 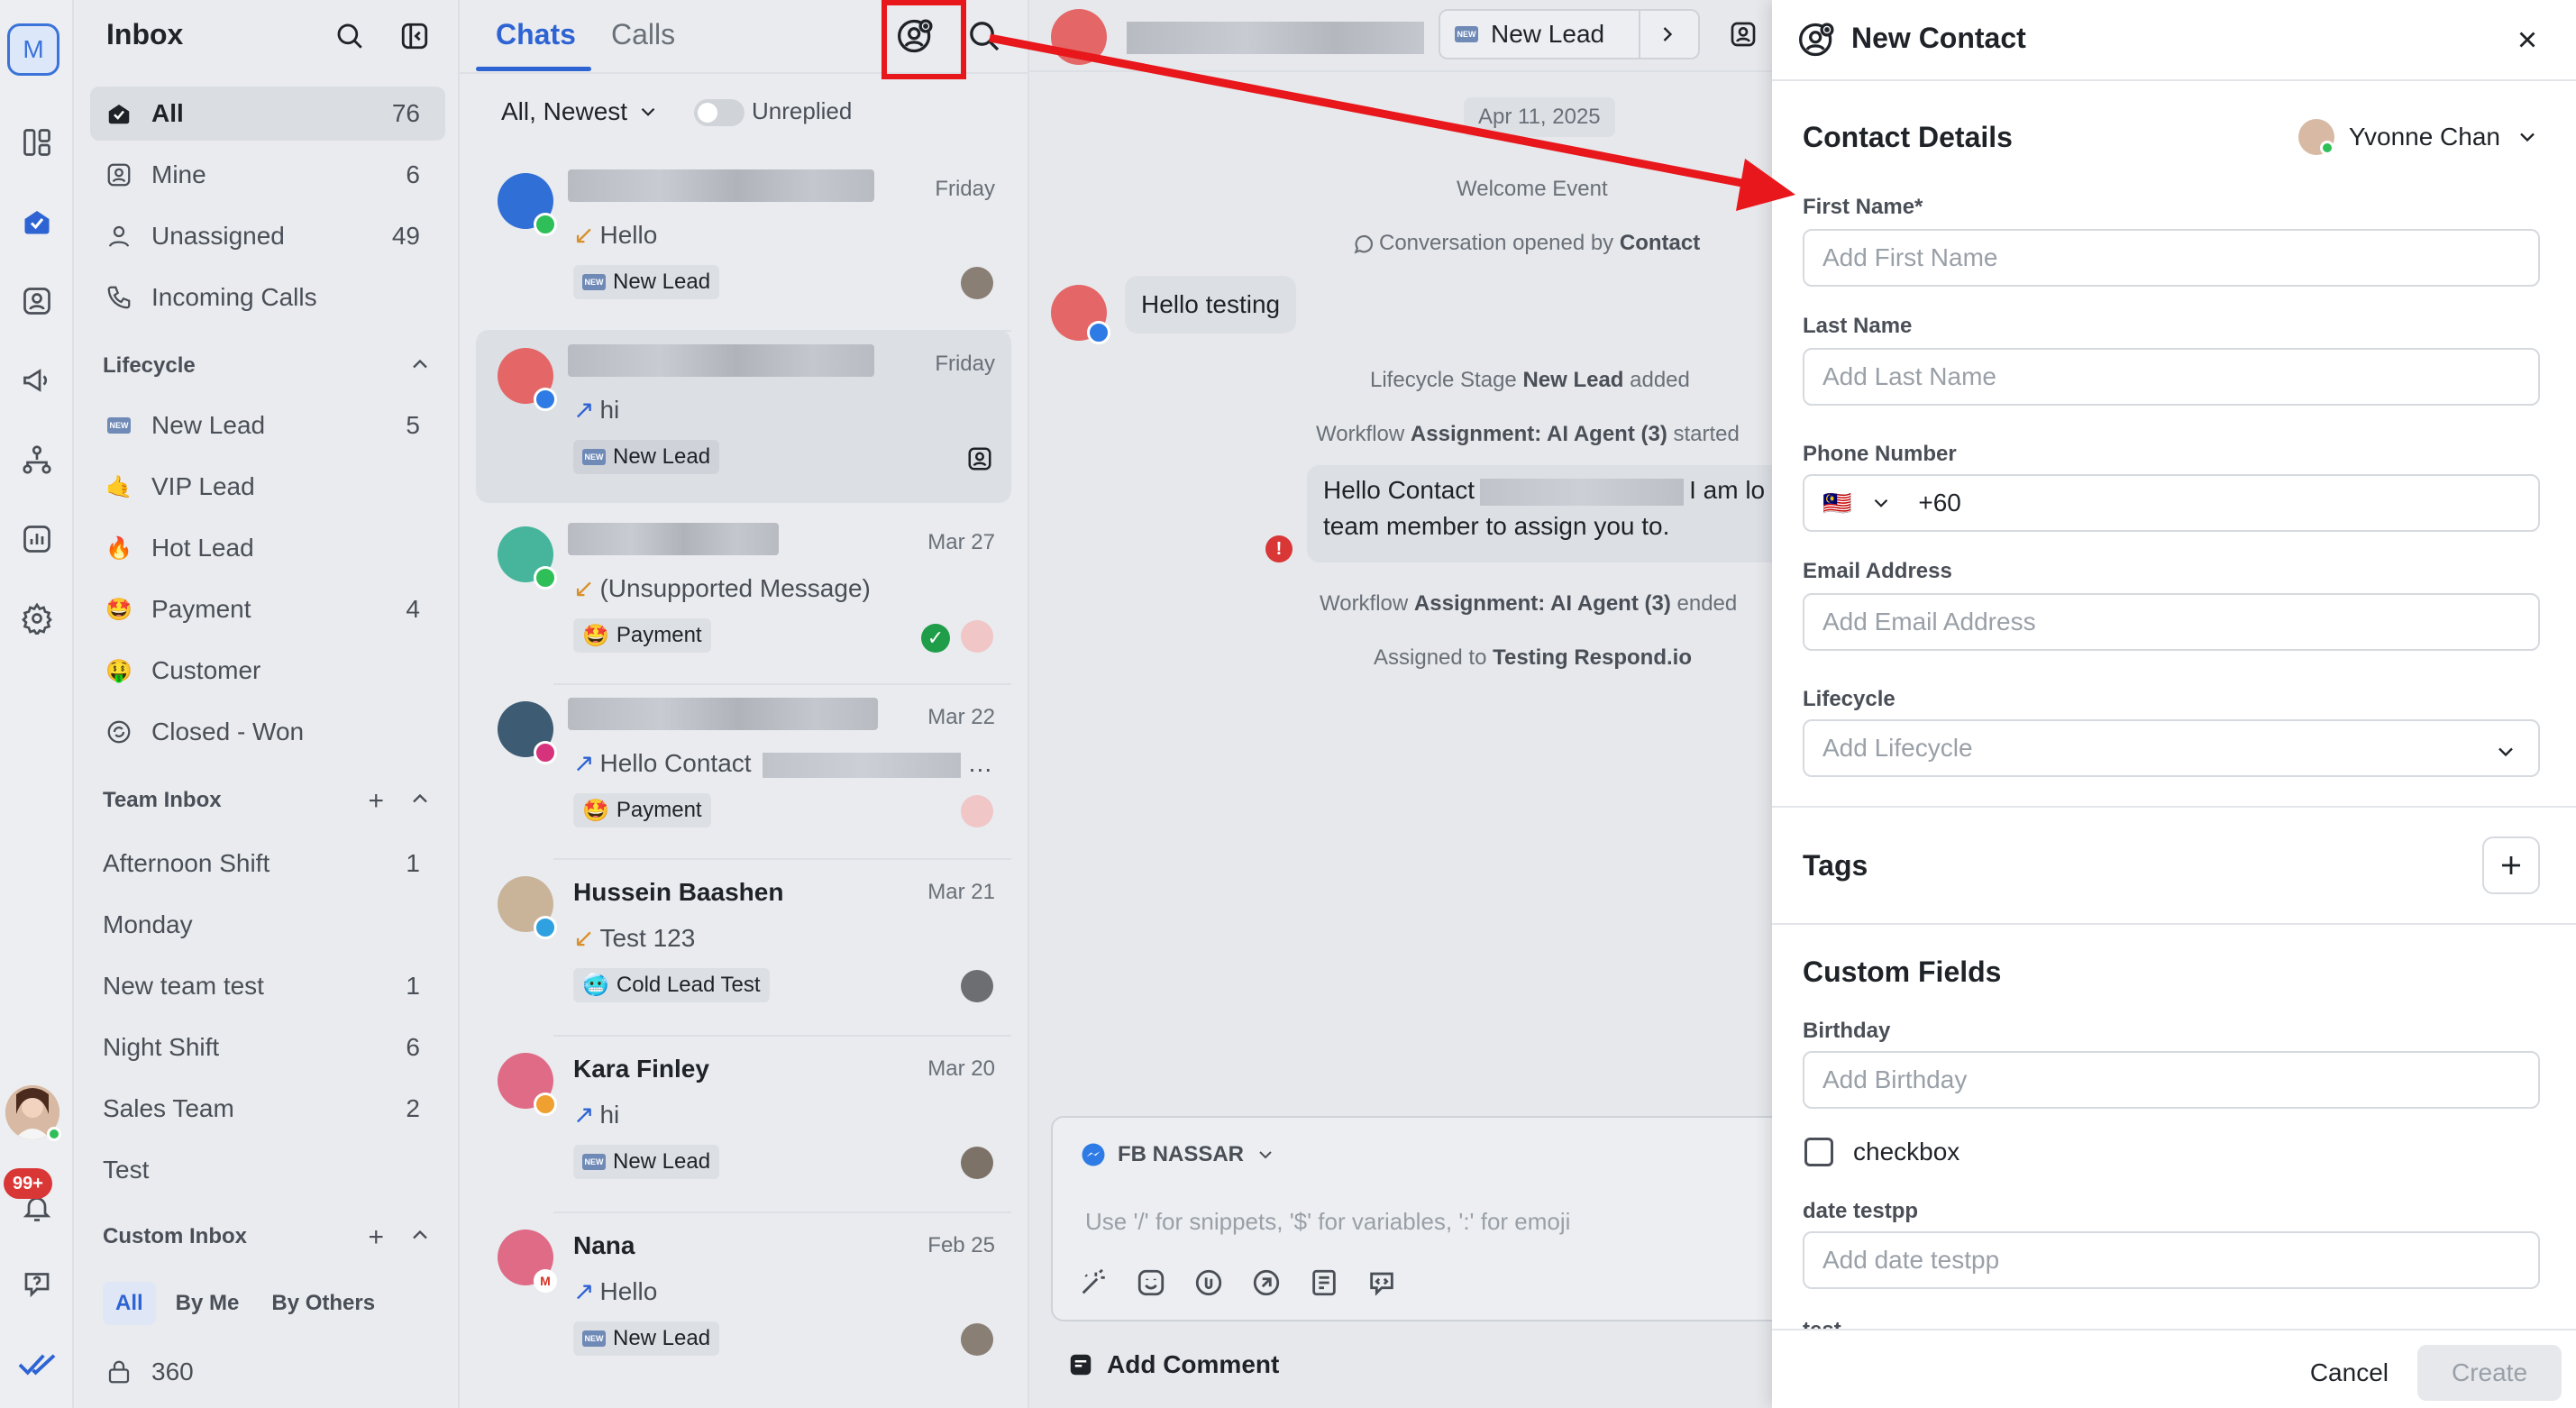 I want to click on chat-list-item: Friday ↙ Hello NEW New Lead, so click(x=743, y=241).